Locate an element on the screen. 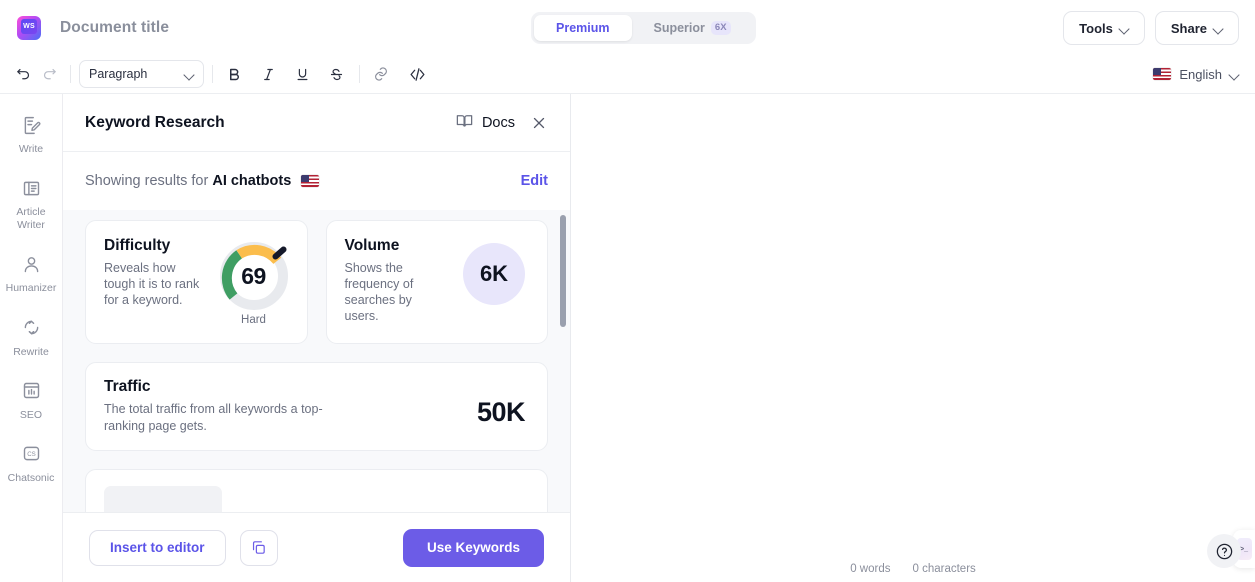  sidebar-item-chatsonic: CS Chatsonic is located at coordinates (31, 463).